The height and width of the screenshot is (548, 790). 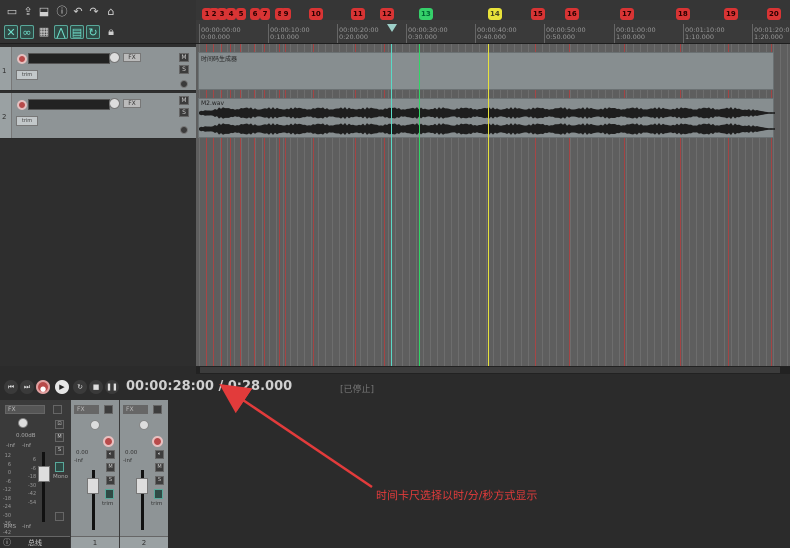 I want to click on undo-icon: ↶, so click(x=78, y=12).